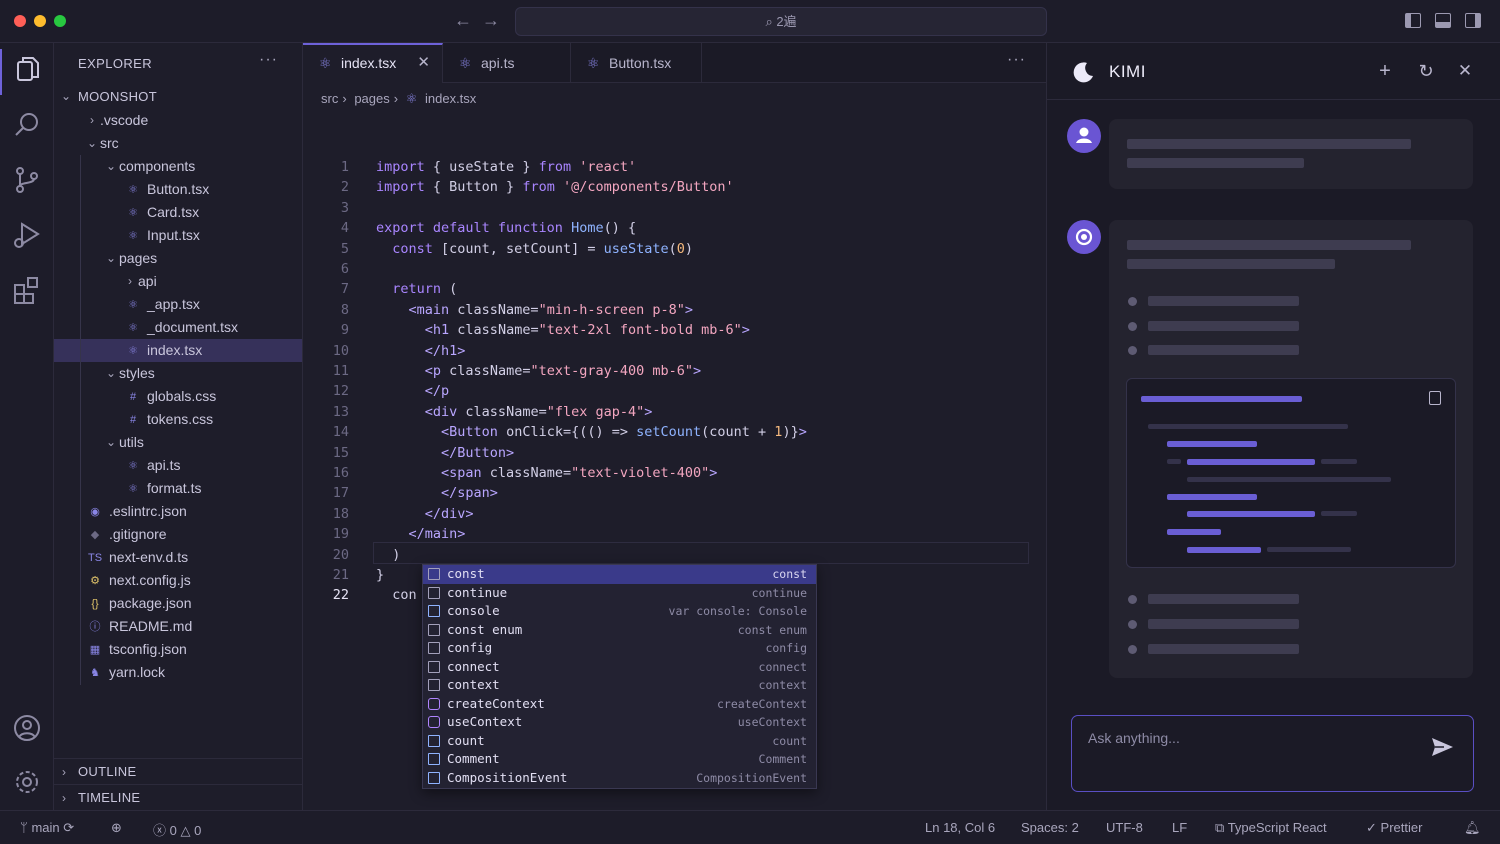  I want to click on problems-status: ⓧ 0 △ 0, so click(177, 829).